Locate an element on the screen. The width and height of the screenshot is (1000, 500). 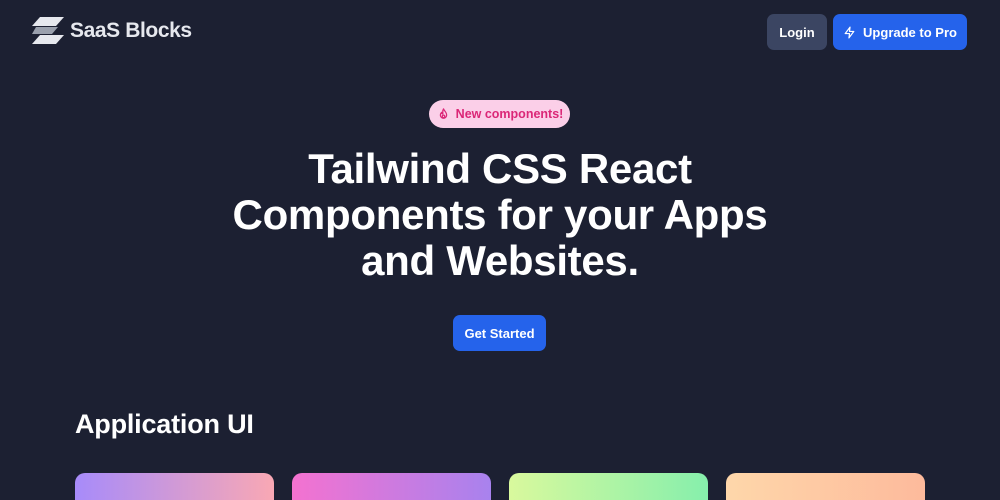
login-button: Login is located at coordinates (797, 32).